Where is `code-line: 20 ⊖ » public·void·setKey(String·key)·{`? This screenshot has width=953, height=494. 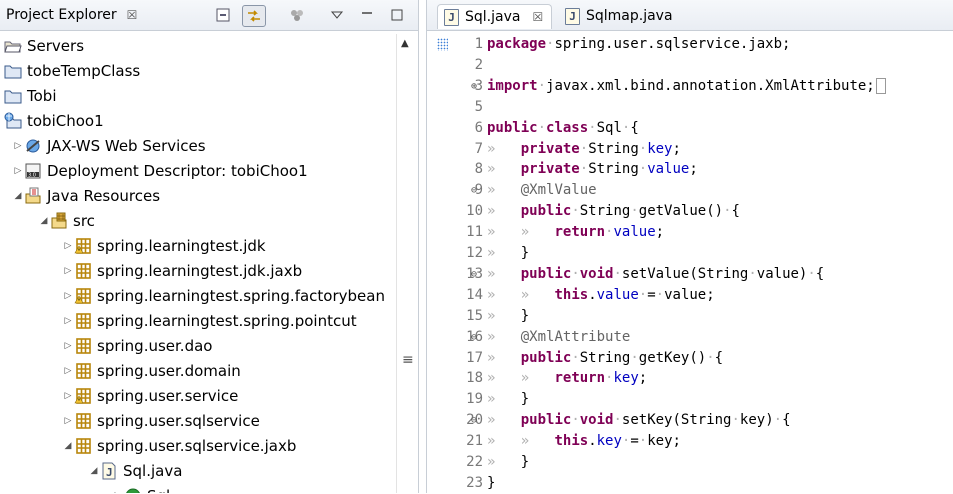
code-line: 20 ⊖ » public·void·setKey(String·key)·{ is located at coordinates (690, 420).